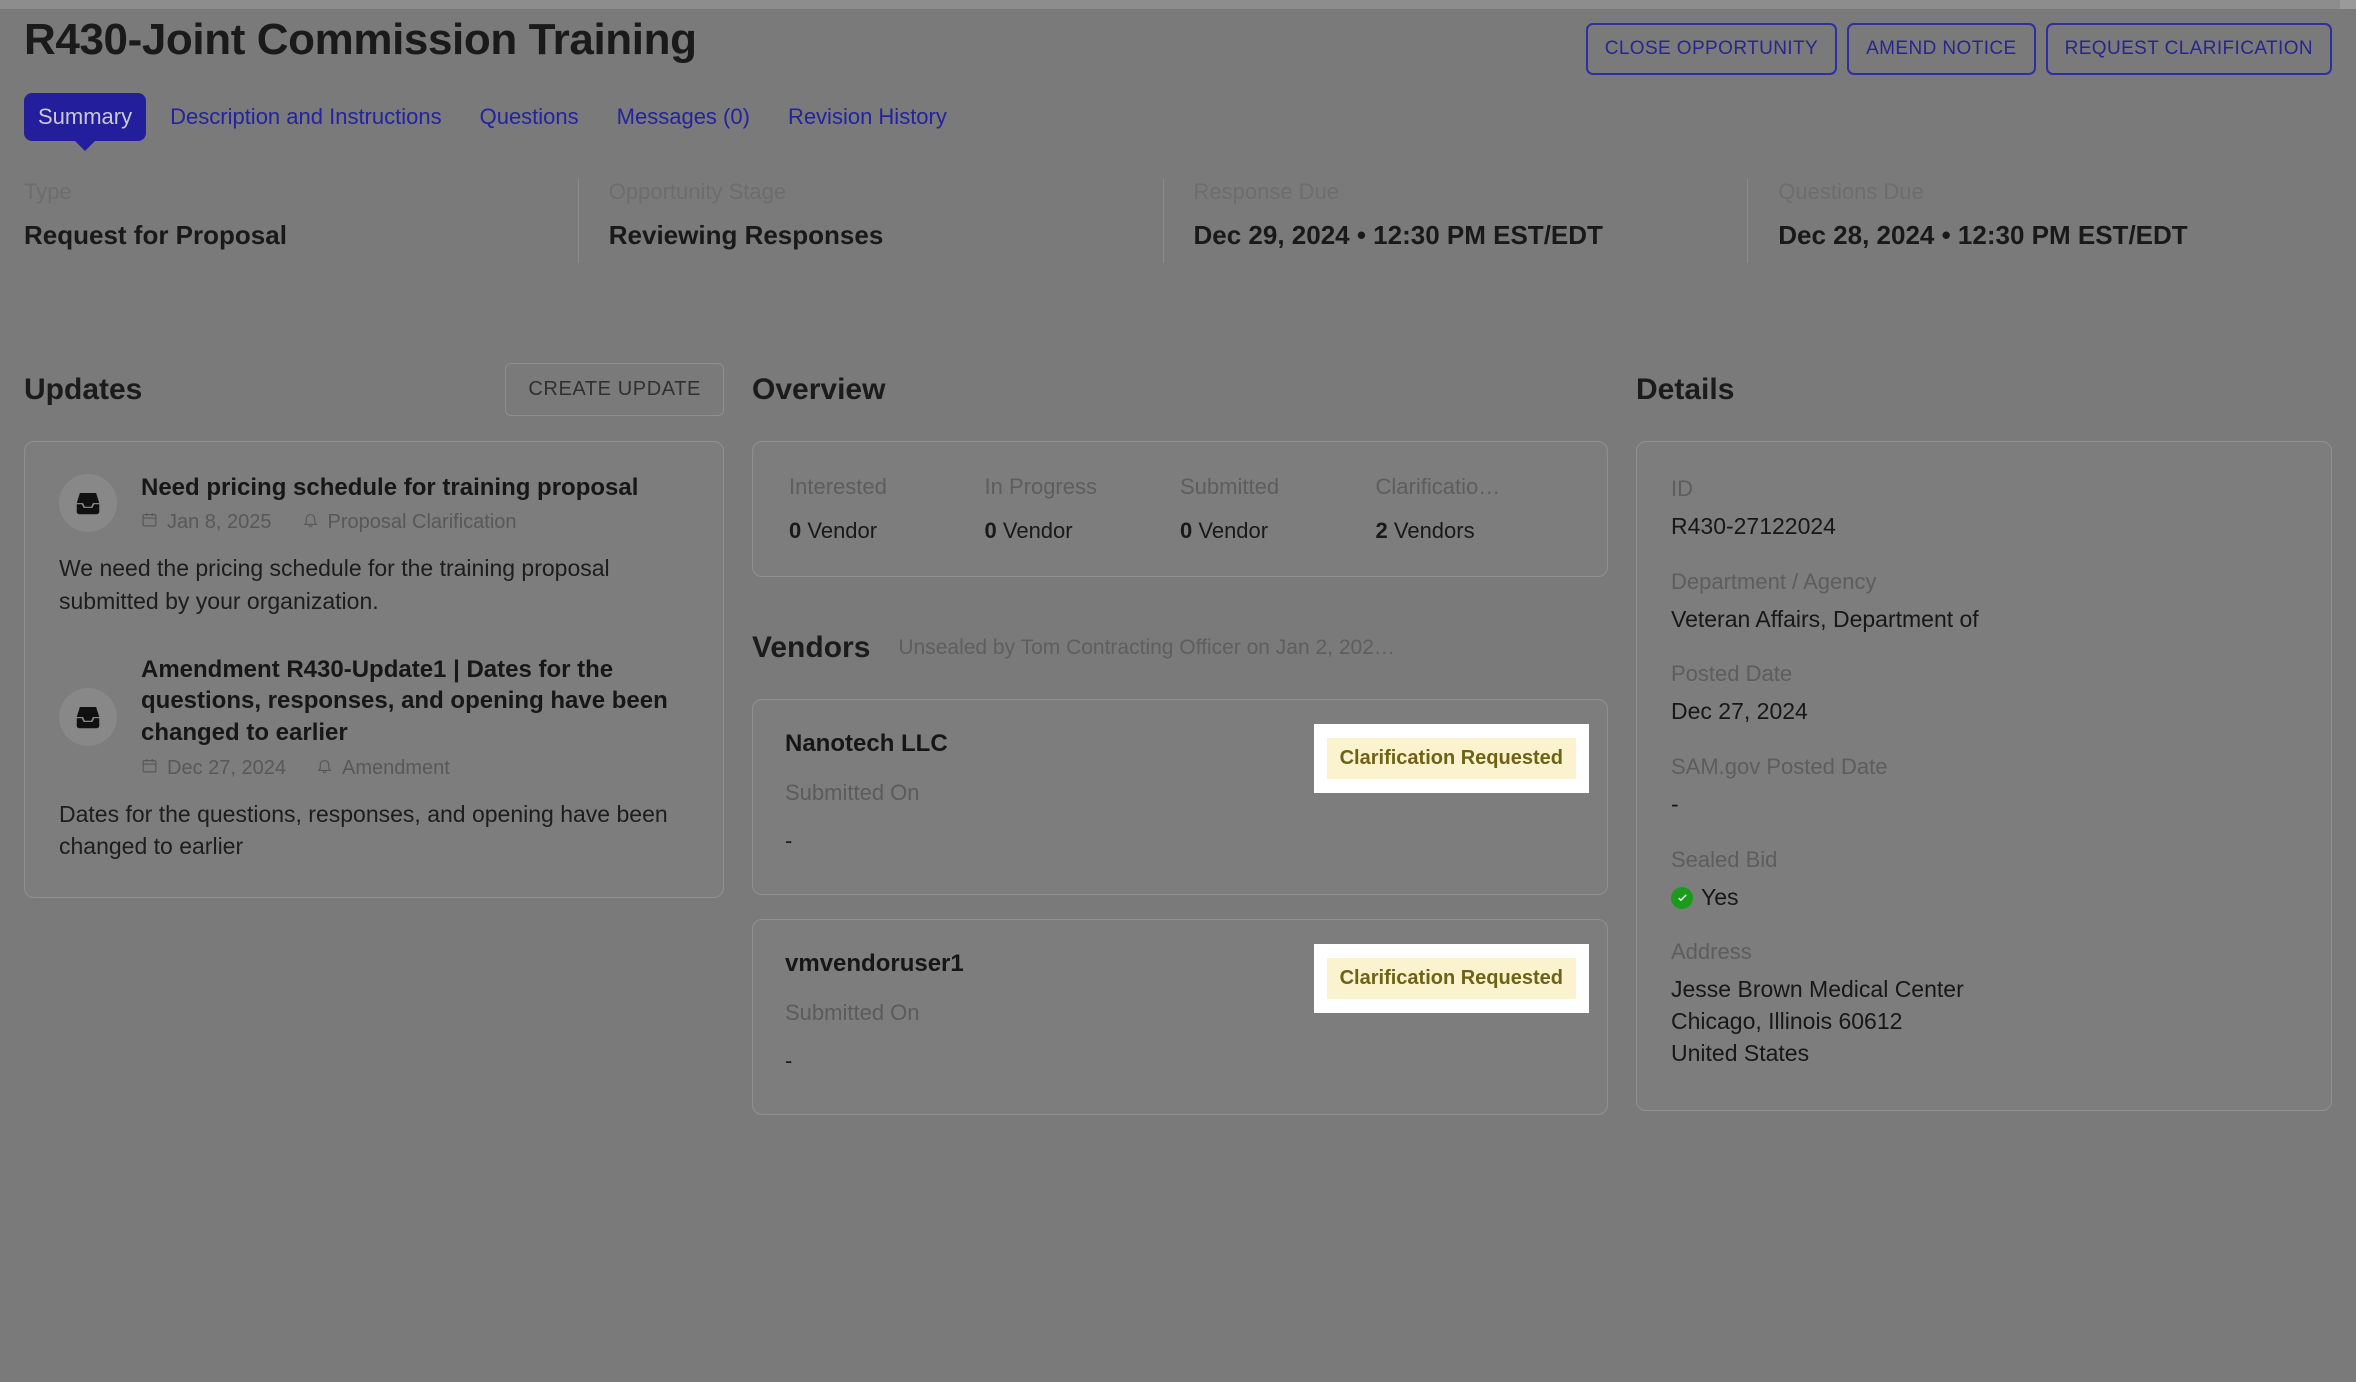 This screenshot has height=1382, width=2356. I want to click on check-circle-icon, so click(1682, 897).